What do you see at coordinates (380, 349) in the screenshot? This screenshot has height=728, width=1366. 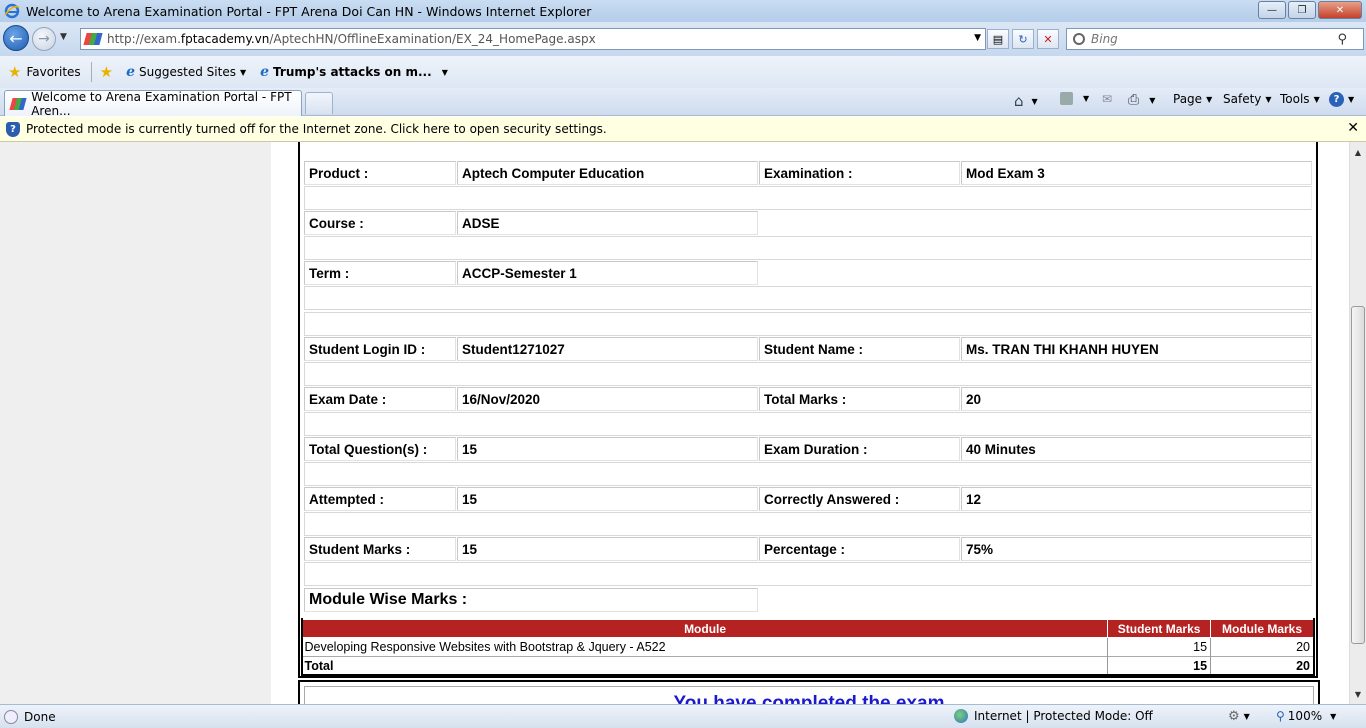 I see `login-id-label: Student Login ID :` at bounding box center [380, 349].